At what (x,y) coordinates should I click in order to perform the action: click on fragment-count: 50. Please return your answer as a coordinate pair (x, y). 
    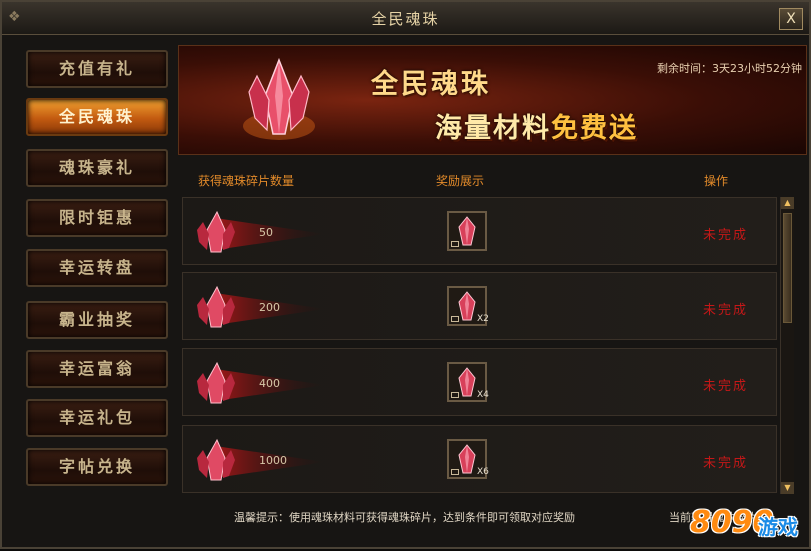
    Looking at the image, I should click on (266, 232).